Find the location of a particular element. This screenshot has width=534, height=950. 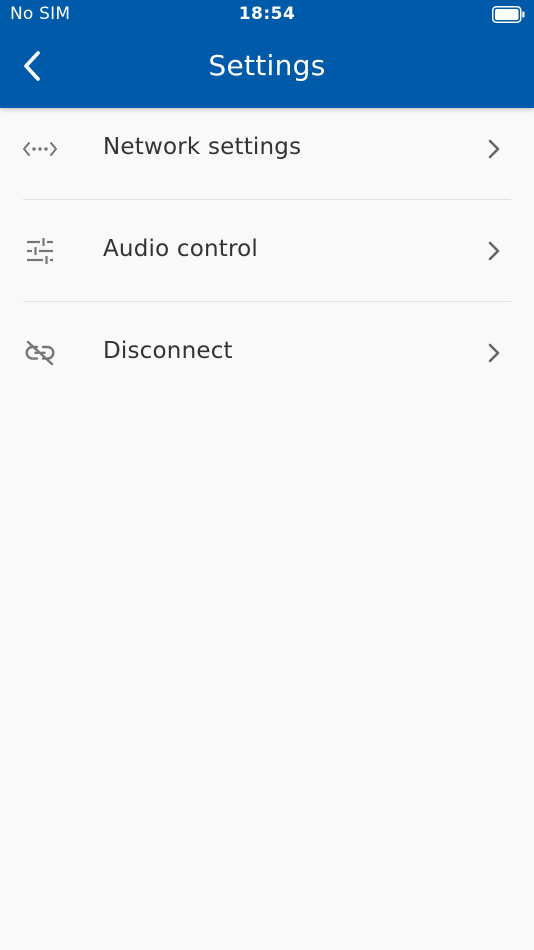

app-header: No SIM 18:54 Settings is located at coordinates (267, 54).